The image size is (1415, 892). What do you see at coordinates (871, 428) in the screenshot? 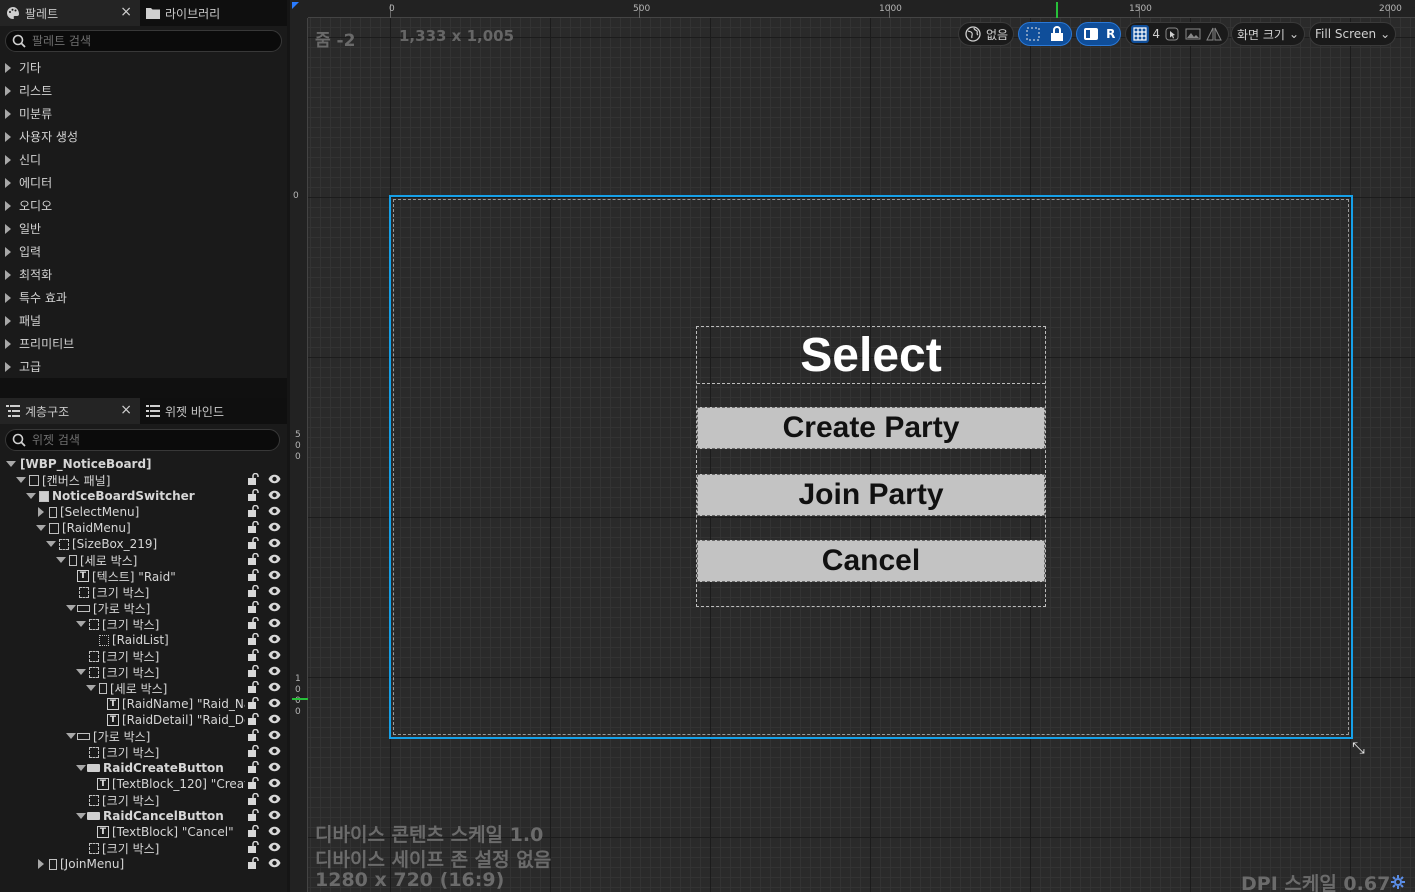
I see `create-party-button: Create Party` at bounding box center [871, 428].